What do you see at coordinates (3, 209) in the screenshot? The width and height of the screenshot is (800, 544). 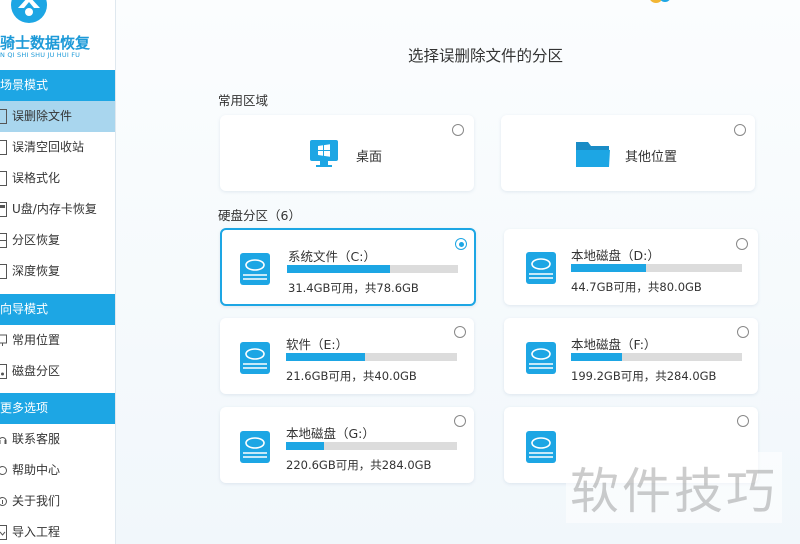 I see `usb-icon` at bounding box center [3, 209].